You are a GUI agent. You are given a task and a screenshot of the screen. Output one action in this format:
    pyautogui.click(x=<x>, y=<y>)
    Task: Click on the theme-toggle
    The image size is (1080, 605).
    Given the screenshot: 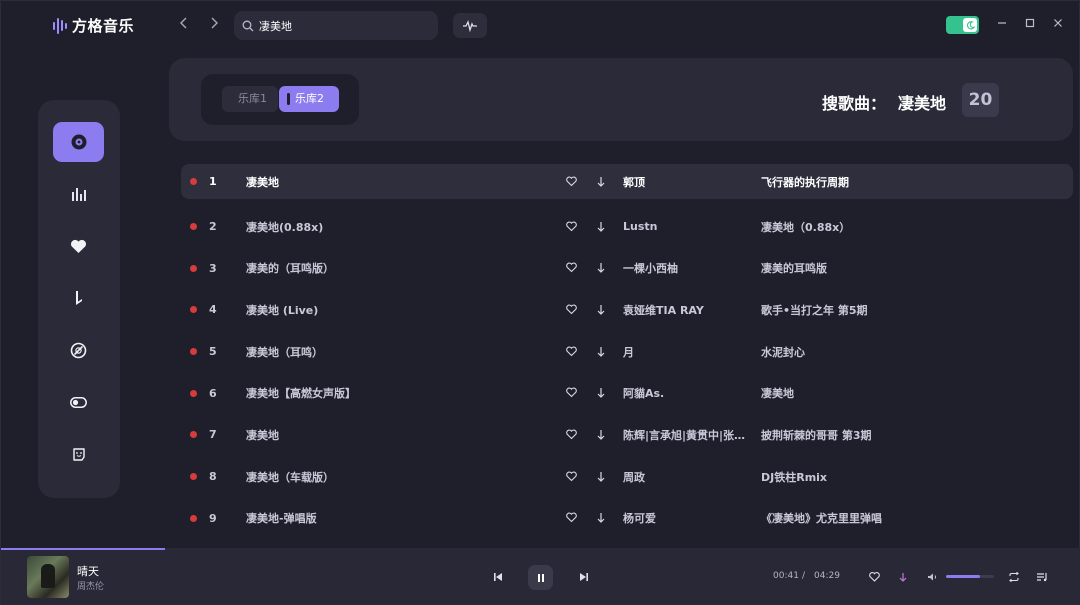 What is the action you would take?
    pyautogui.click(x=962, y=25)
    